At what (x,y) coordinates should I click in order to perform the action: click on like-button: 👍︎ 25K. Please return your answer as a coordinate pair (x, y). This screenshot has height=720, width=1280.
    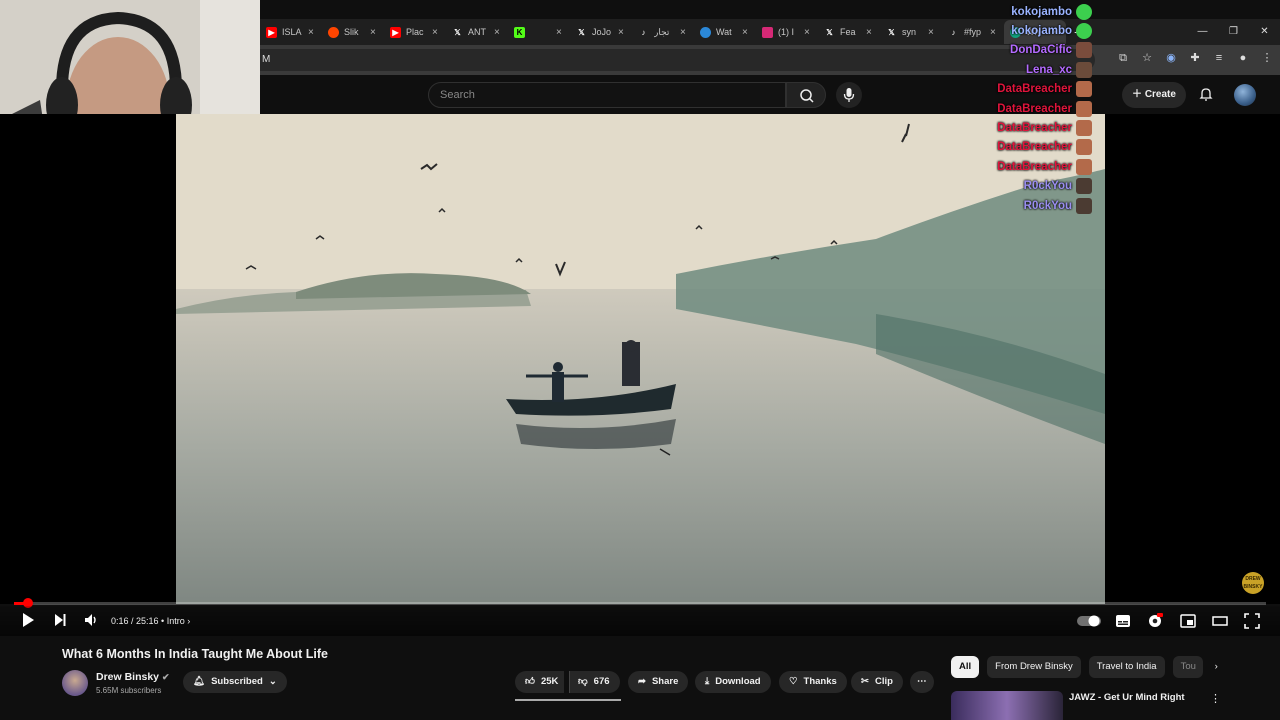
    Looking at the image, I should click on (540, 682).